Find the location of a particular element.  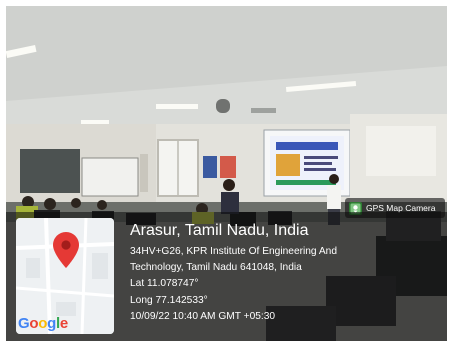

timestamp: 10/09/22 10:40 AM GMT +05:30 is located at coordinates (203, 316).